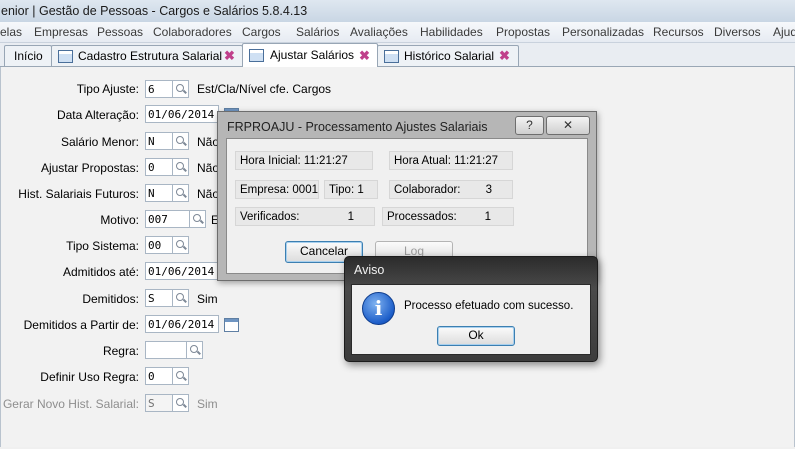 Image resolution: width=795 pixels, height=449 pixels. Describe the element at coordinates (369, 270) in the screenshot. I see `dialog-title: Aviso` at that location.